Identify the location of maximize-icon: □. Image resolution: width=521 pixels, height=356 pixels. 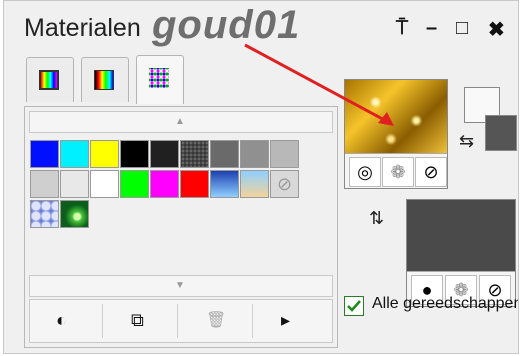
(462, 28).